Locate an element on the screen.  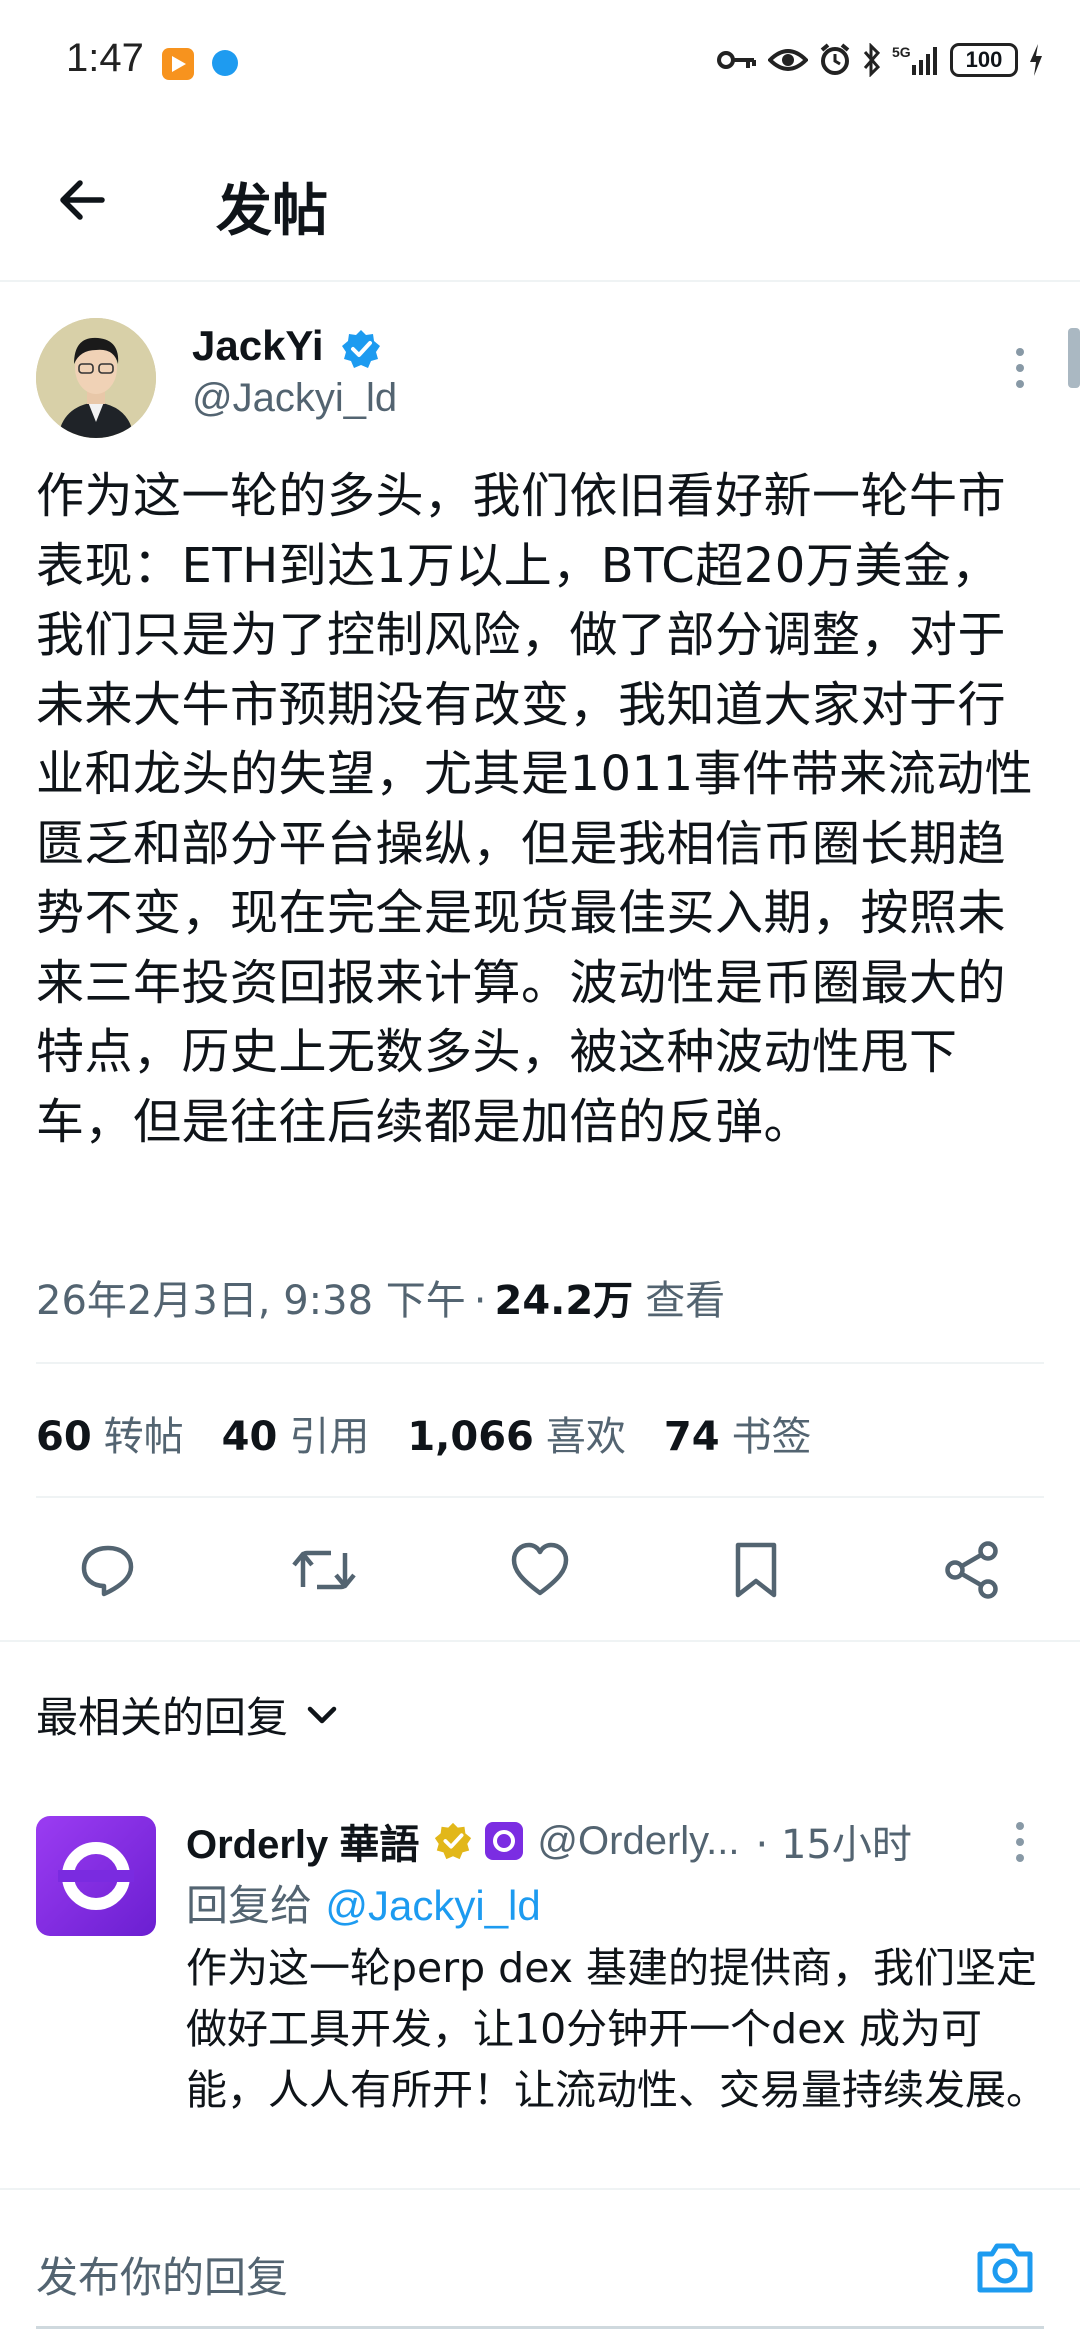
reply-author-avatar is located at coordinates (96, 1876).